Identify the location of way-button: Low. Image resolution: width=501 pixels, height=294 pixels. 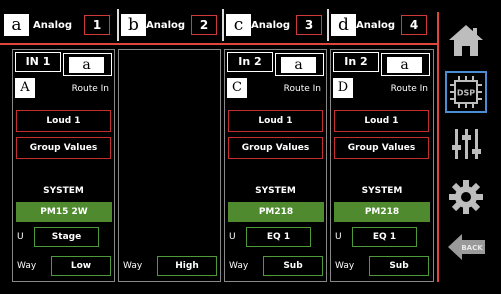
(81, 266).